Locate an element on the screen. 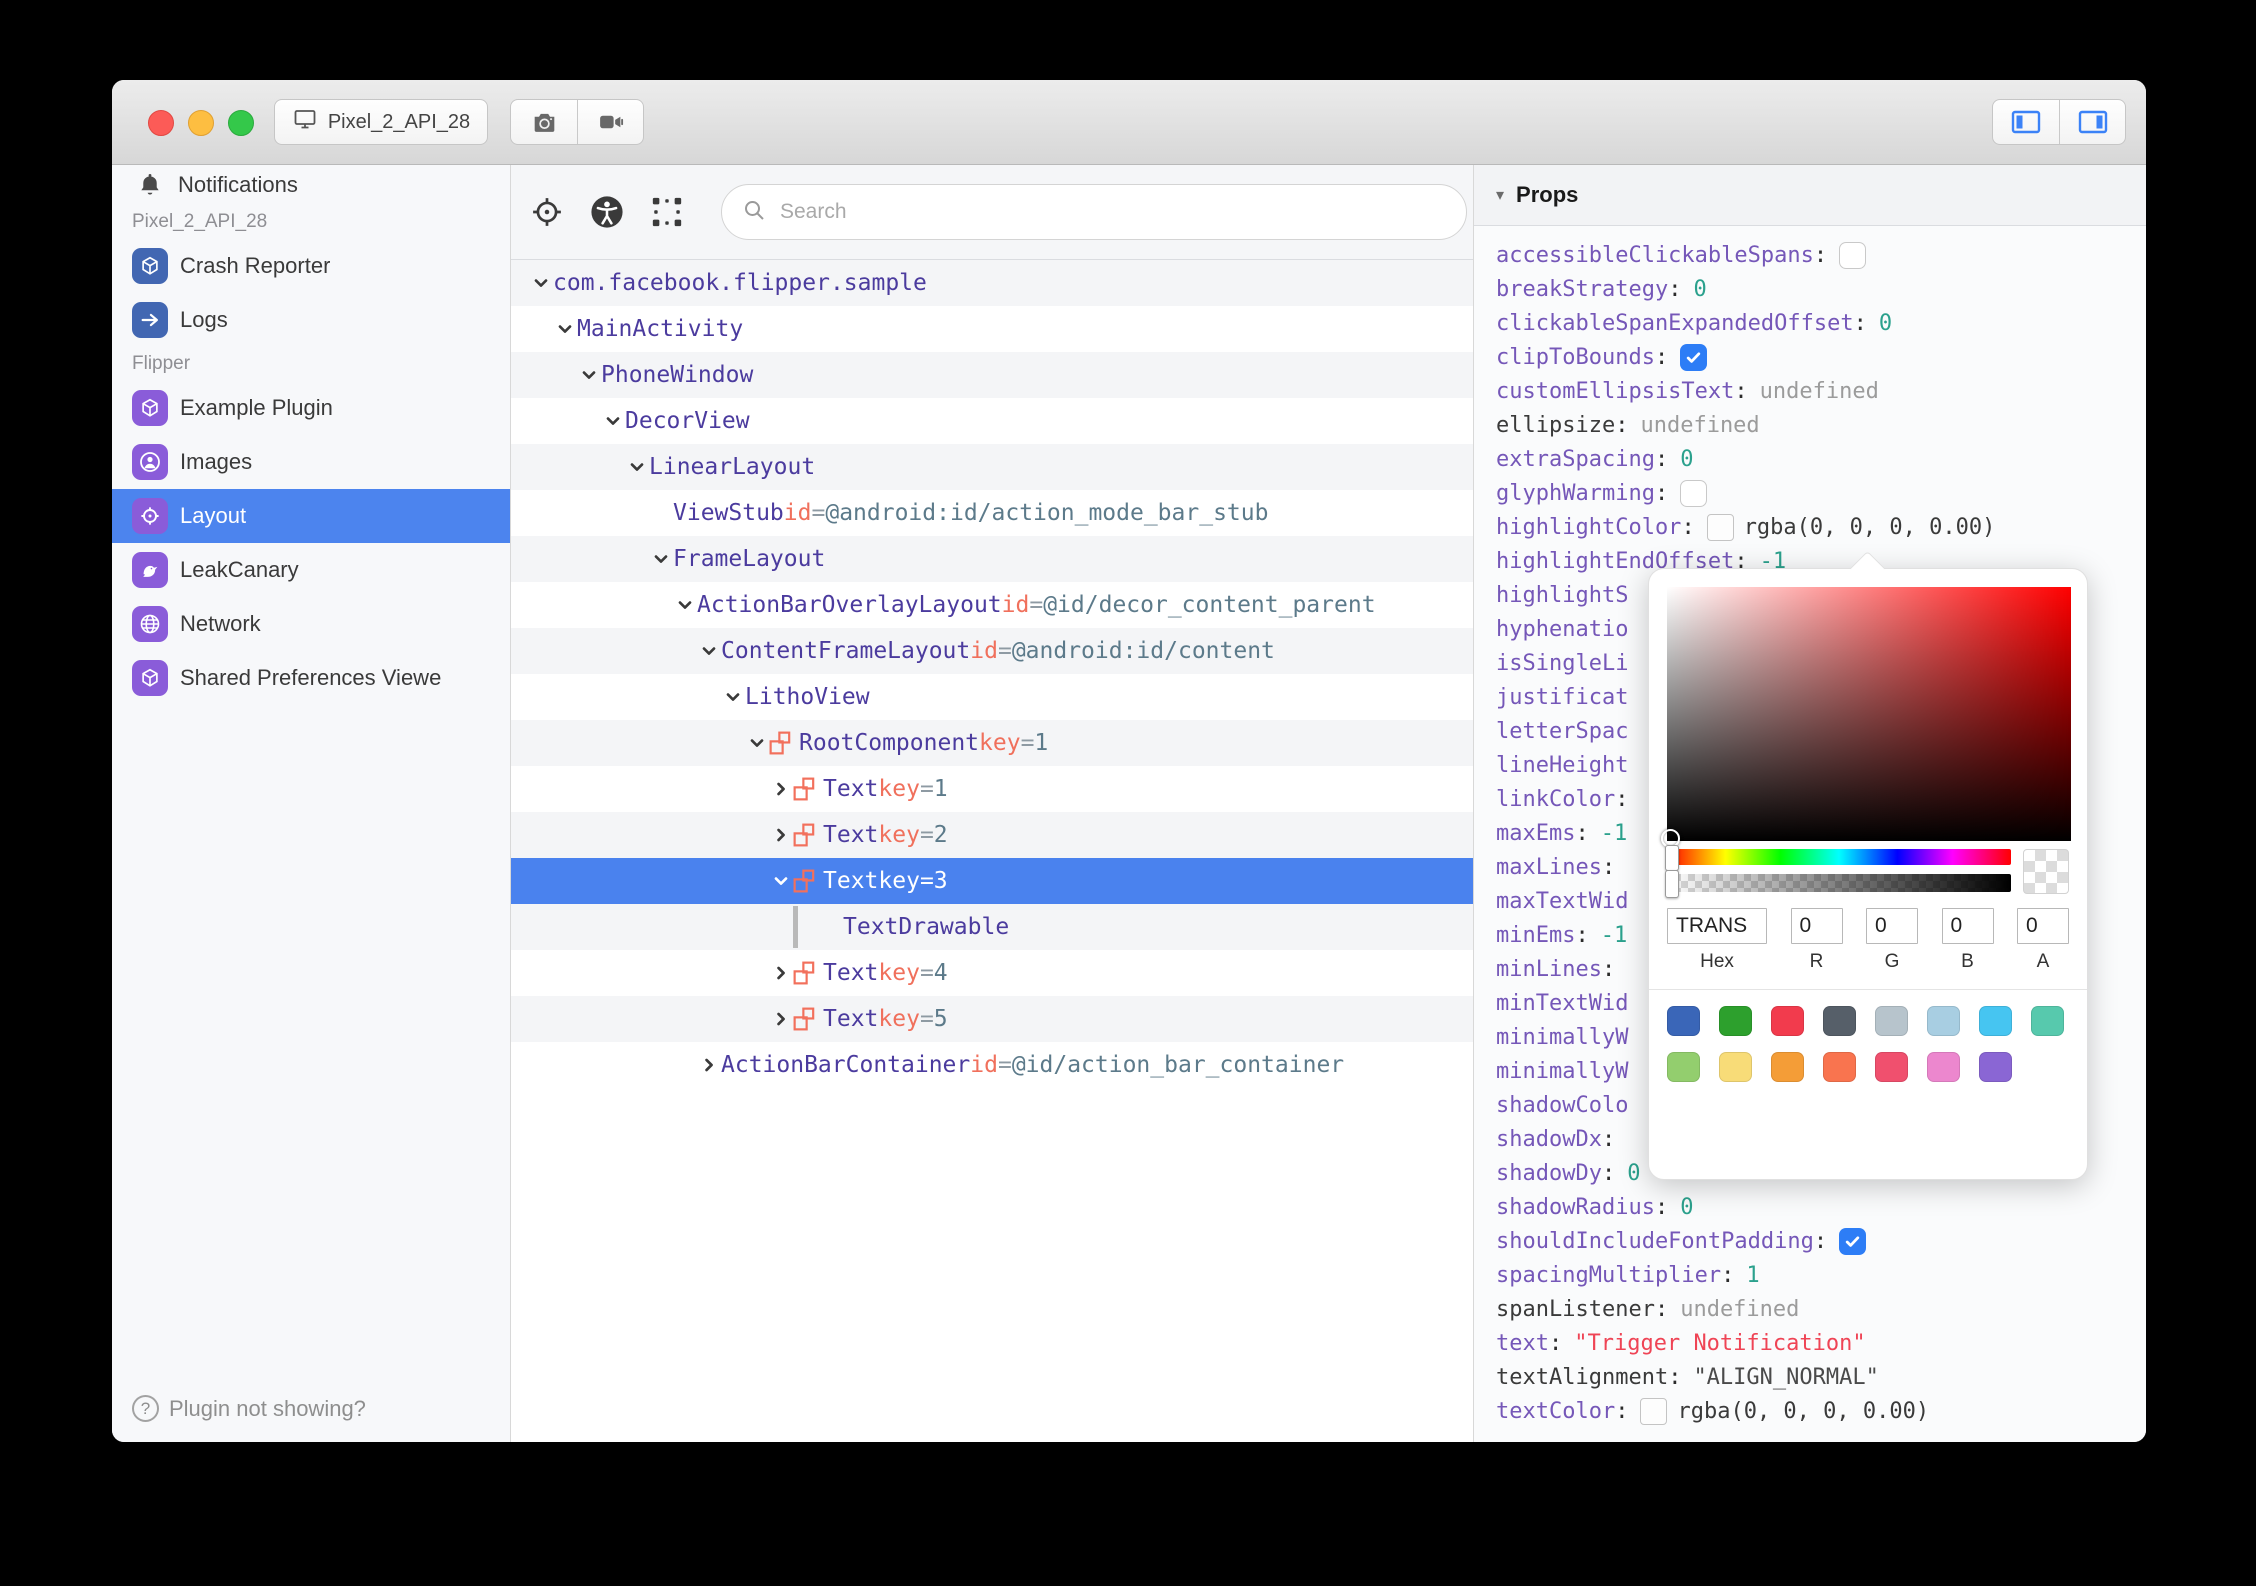 This screenshot has height=1586, width=2256. target-mode-button is located at coordinates (547, 212).